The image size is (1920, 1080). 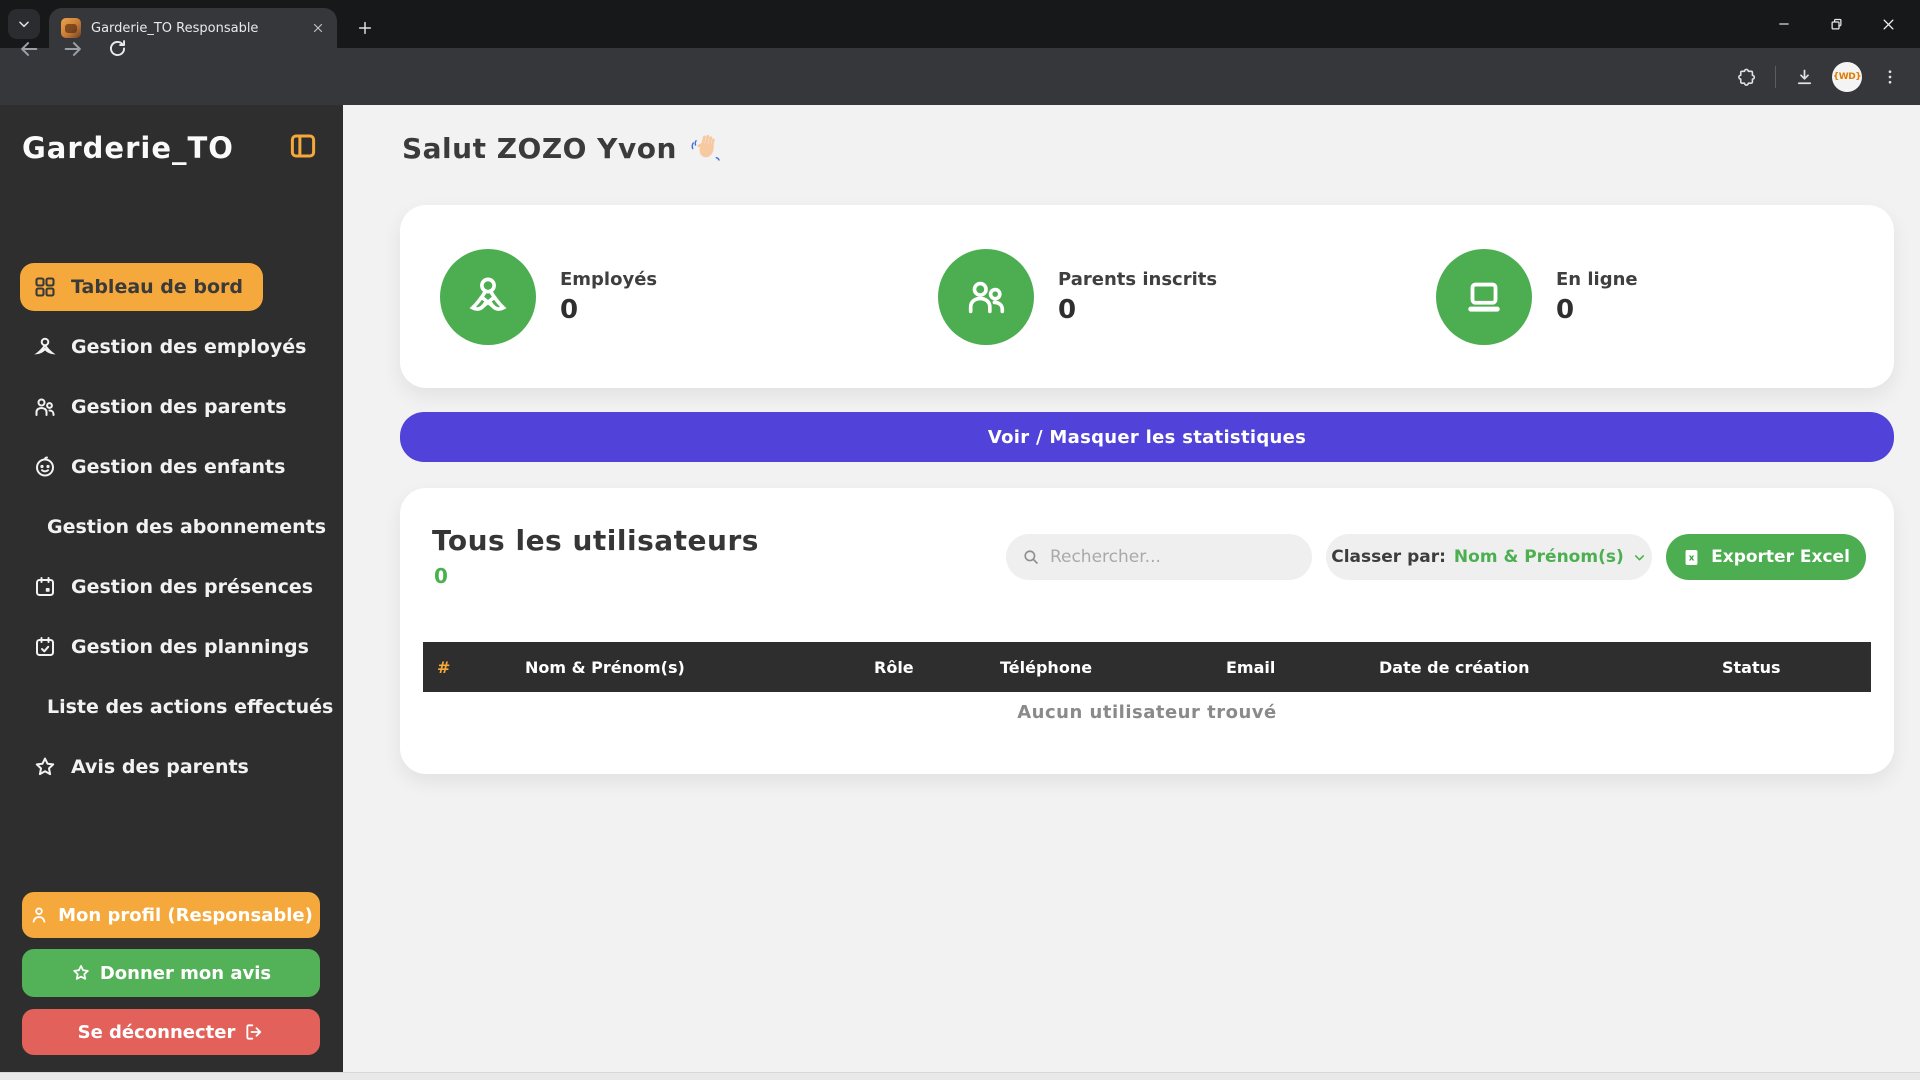 I want to click on window-minimize-button, so click(x=1784, y=24).